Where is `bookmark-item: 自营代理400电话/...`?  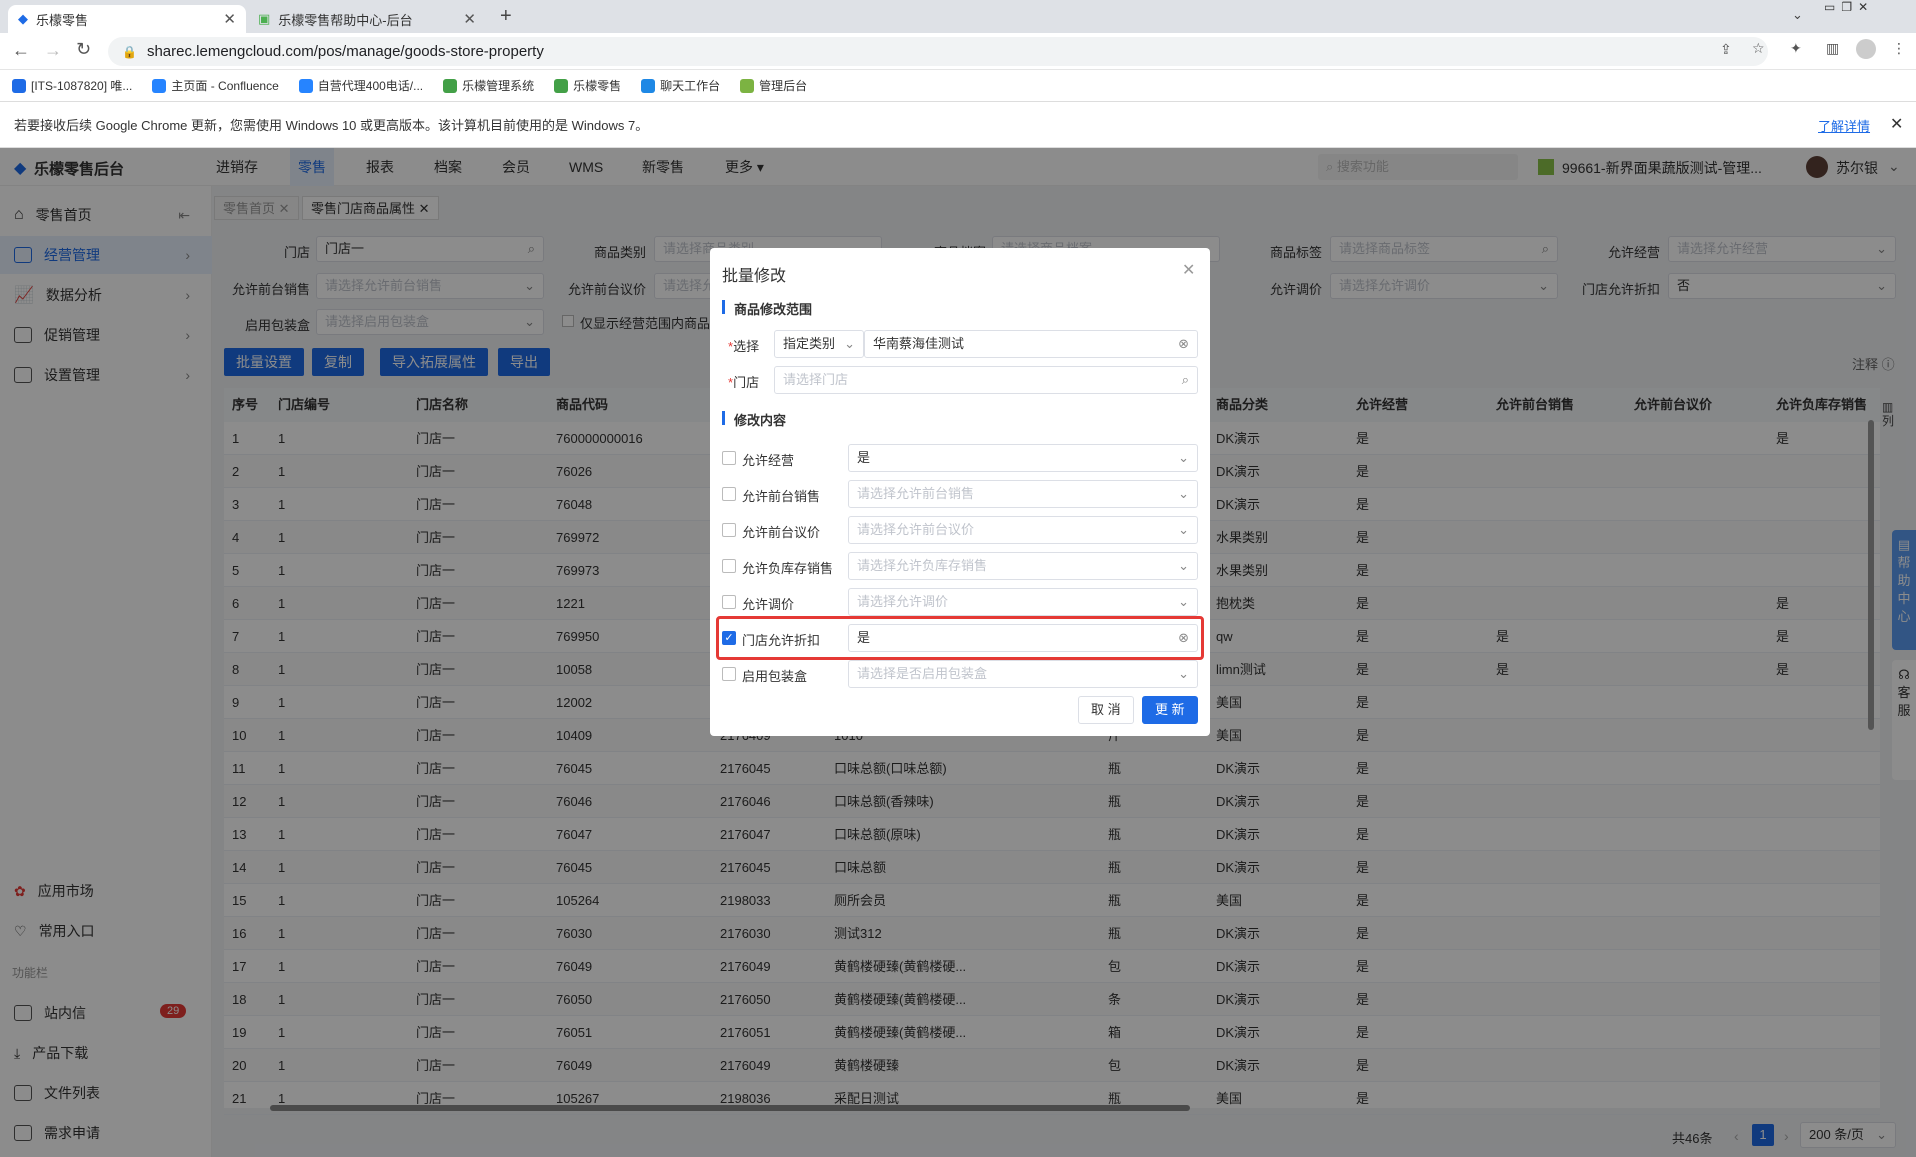 bookmark-item: 自营代理400电话/... is located at coordinates (360, 85).